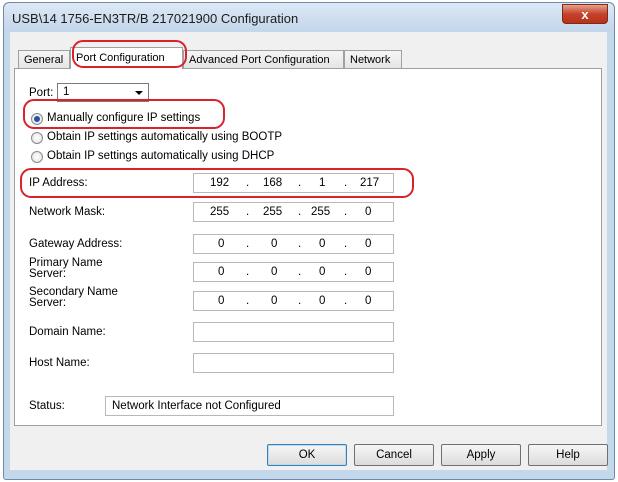 This screenshot has width=618, height=482. I want to click on mask-octet-1: 255, so click(220, 212).